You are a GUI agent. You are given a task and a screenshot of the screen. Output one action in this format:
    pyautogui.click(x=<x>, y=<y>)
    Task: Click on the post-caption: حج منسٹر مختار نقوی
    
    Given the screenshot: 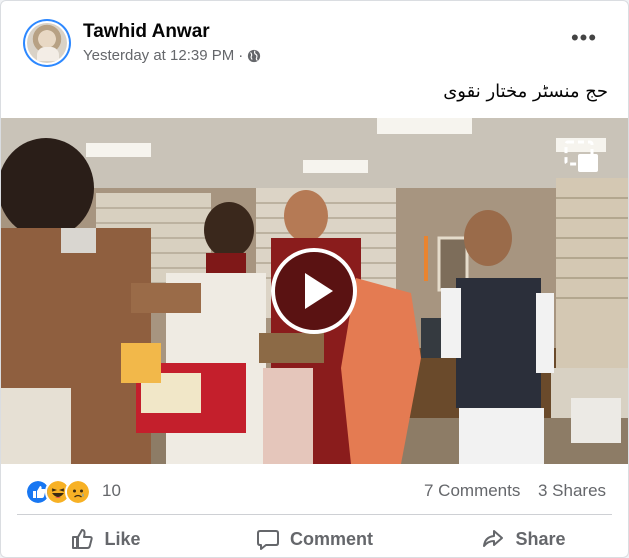 What is the action you would take?
    pyautogui.click(x=525, y=91)
    